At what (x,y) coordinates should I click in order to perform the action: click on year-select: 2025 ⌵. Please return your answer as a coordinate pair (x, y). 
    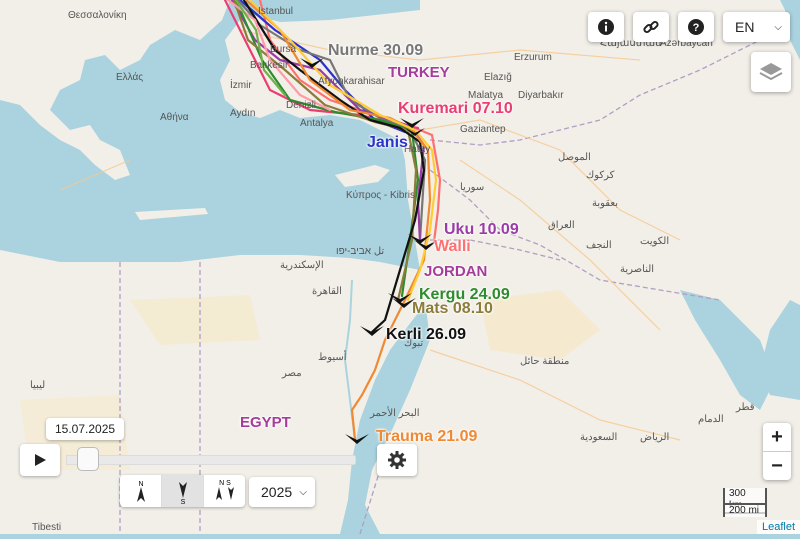
    Looking at the image, I should click on (282, 492).